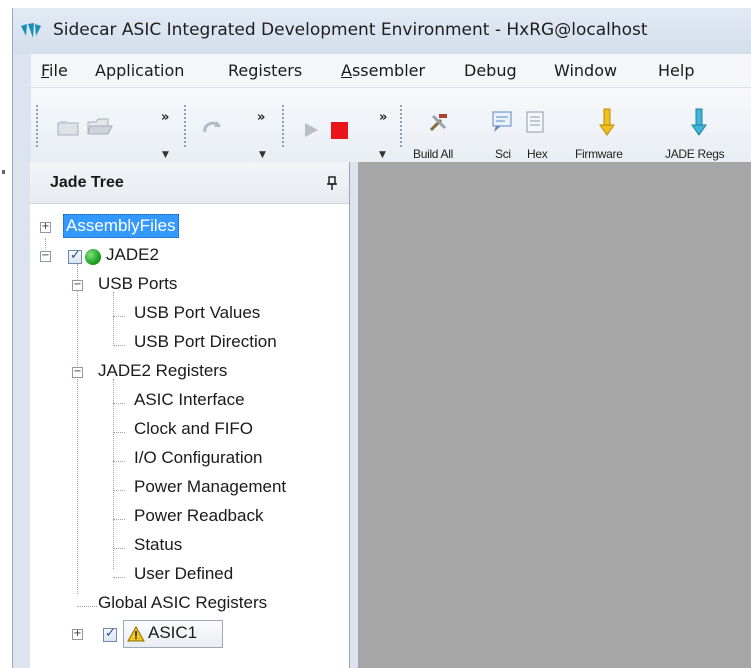 Image resolution: width=751 pixels, height=668 pixels. Describe the element at coordinates (210, 488) in the screenshot. I see `tree-item-register: Power Management` at that location.